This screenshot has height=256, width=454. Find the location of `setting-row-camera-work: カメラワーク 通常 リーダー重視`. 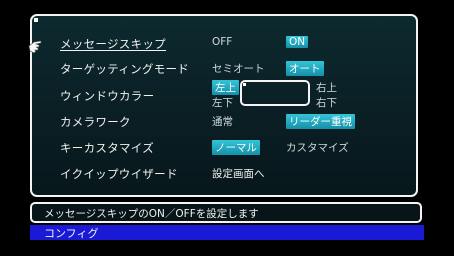

setting-row-camera-work: カメラワーク 通常 リーダー重視 is located at coordinates (242, 122).